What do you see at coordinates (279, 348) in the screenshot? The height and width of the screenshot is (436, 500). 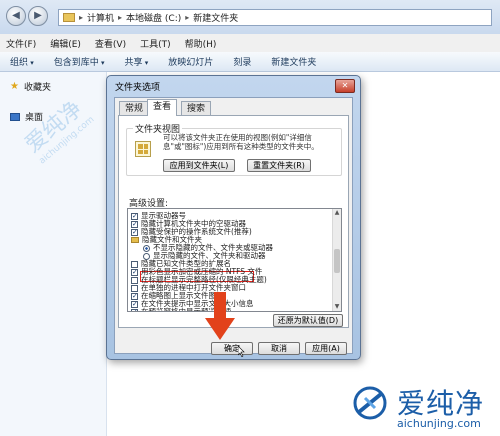 I see `cancel-button: 取消` at bounding box center [279, 348].